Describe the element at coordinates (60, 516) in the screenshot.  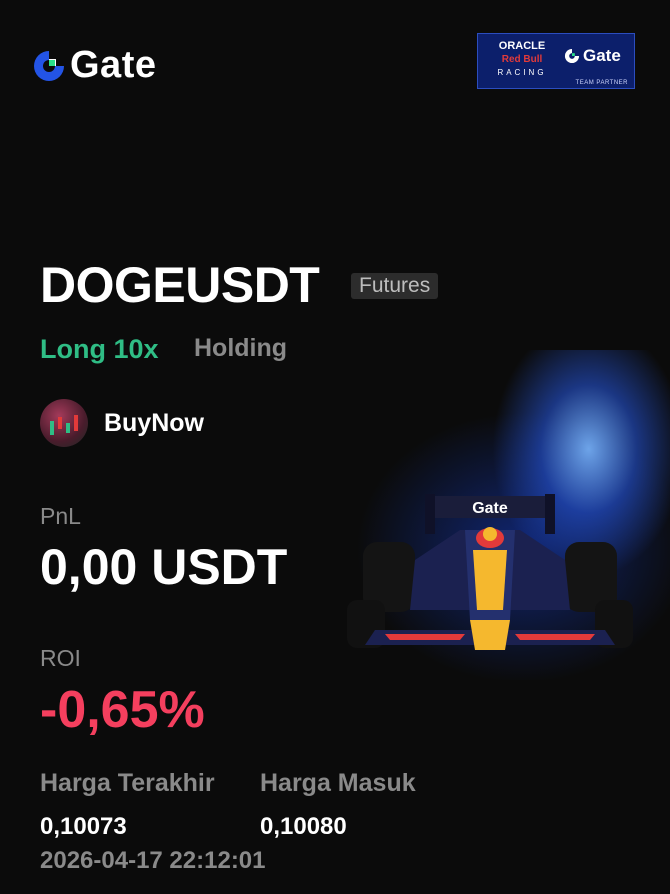
I see `pnl-label: PnL` at that location.